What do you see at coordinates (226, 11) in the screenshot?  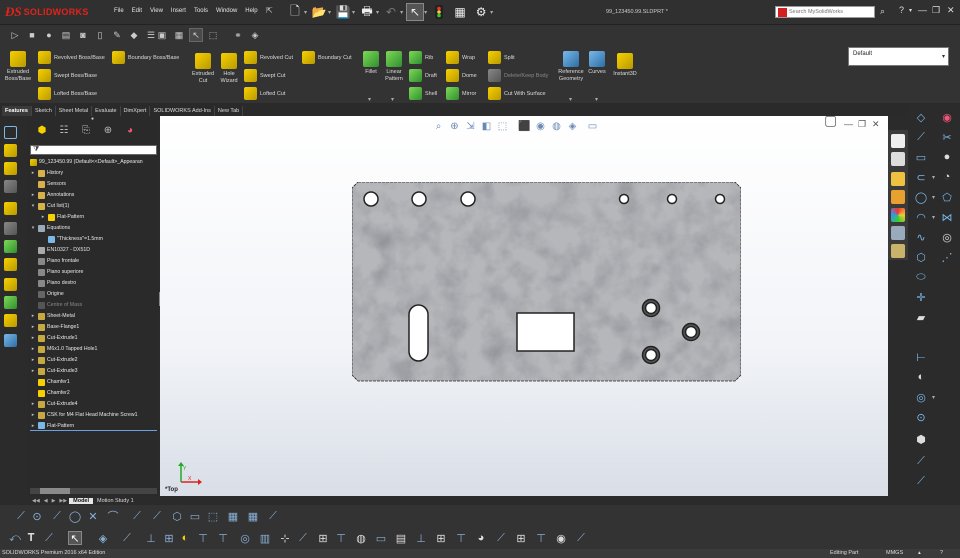 I see `menu-window: Window` at bounding box center [226, 11].